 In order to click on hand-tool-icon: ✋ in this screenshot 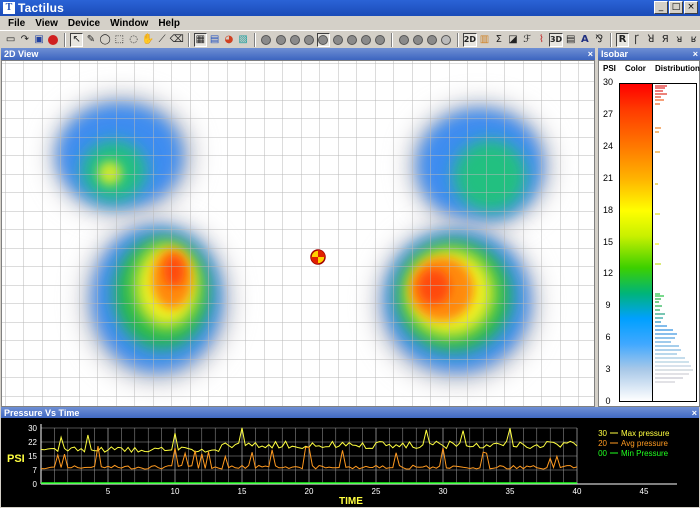, I will do `click(147, 40)`.